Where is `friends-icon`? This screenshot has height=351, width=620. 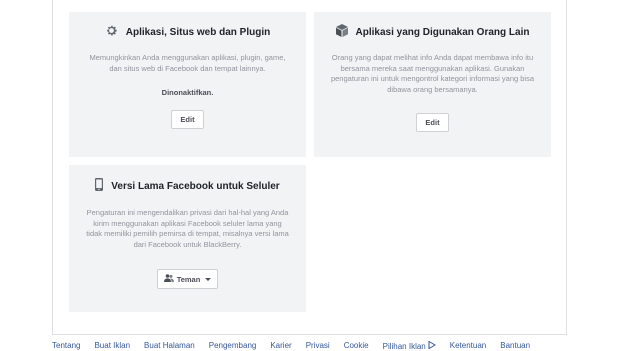
friends-icon is located at coordinates (168, 279).